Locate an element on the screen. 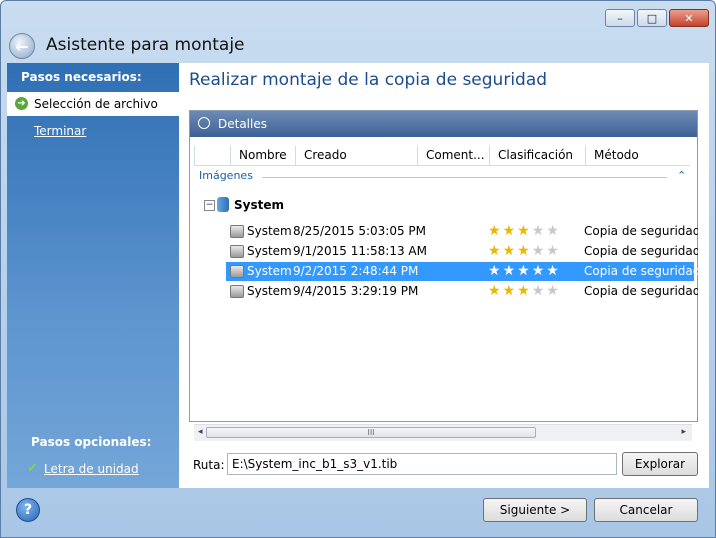  step-drive-letter-link: Letra de unidad is located at coordinates (91, 469).